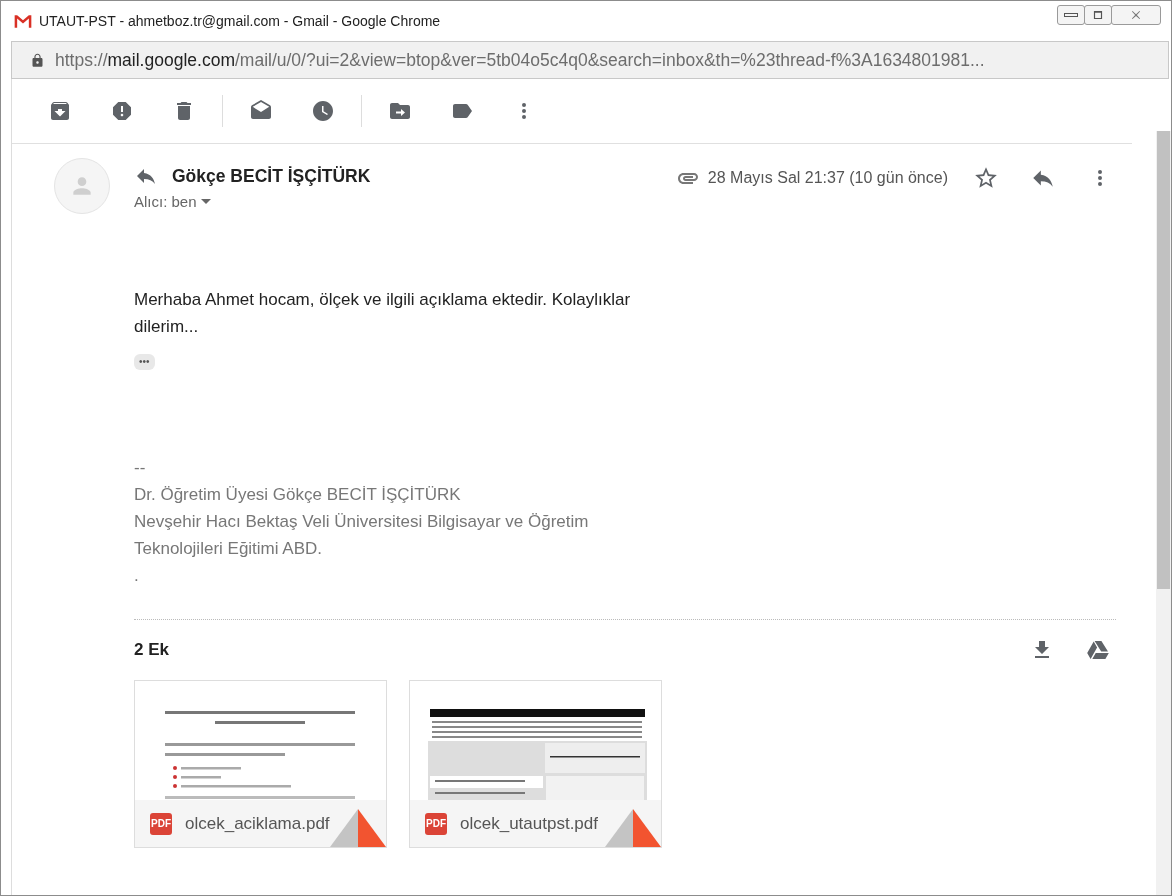 The width and height of the screenshot is (1172, 896). Describe the element at coordinates (37, 60) in the screenshot. I see `lock-icon` at that location.